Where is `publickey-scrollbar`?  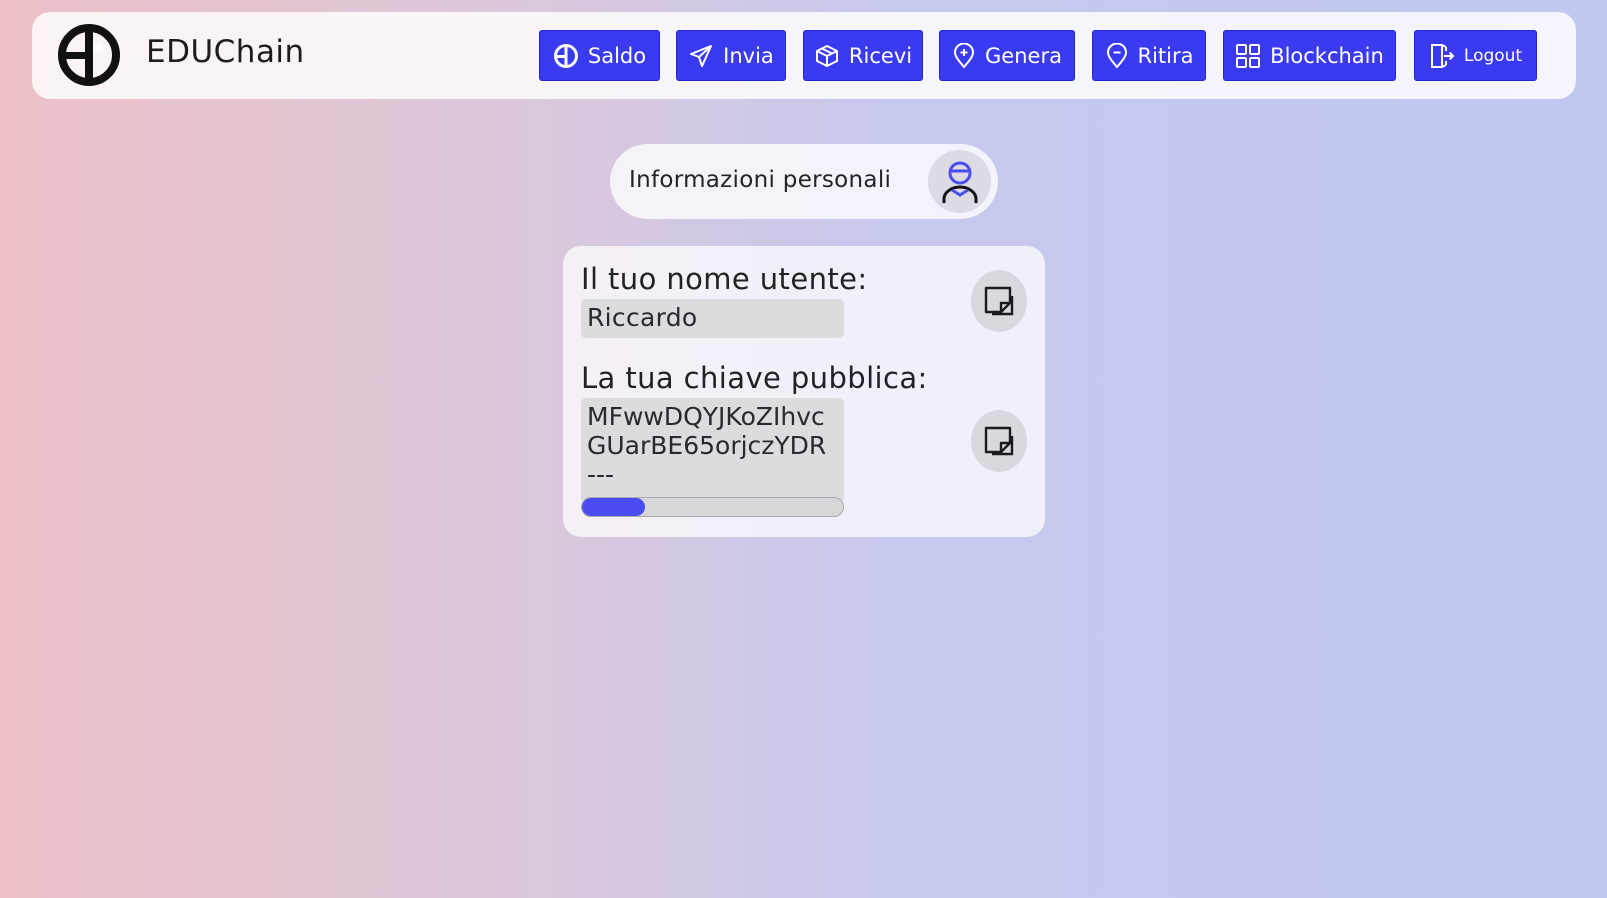 publickey-scrollbar is located at coordinates (712, 507).